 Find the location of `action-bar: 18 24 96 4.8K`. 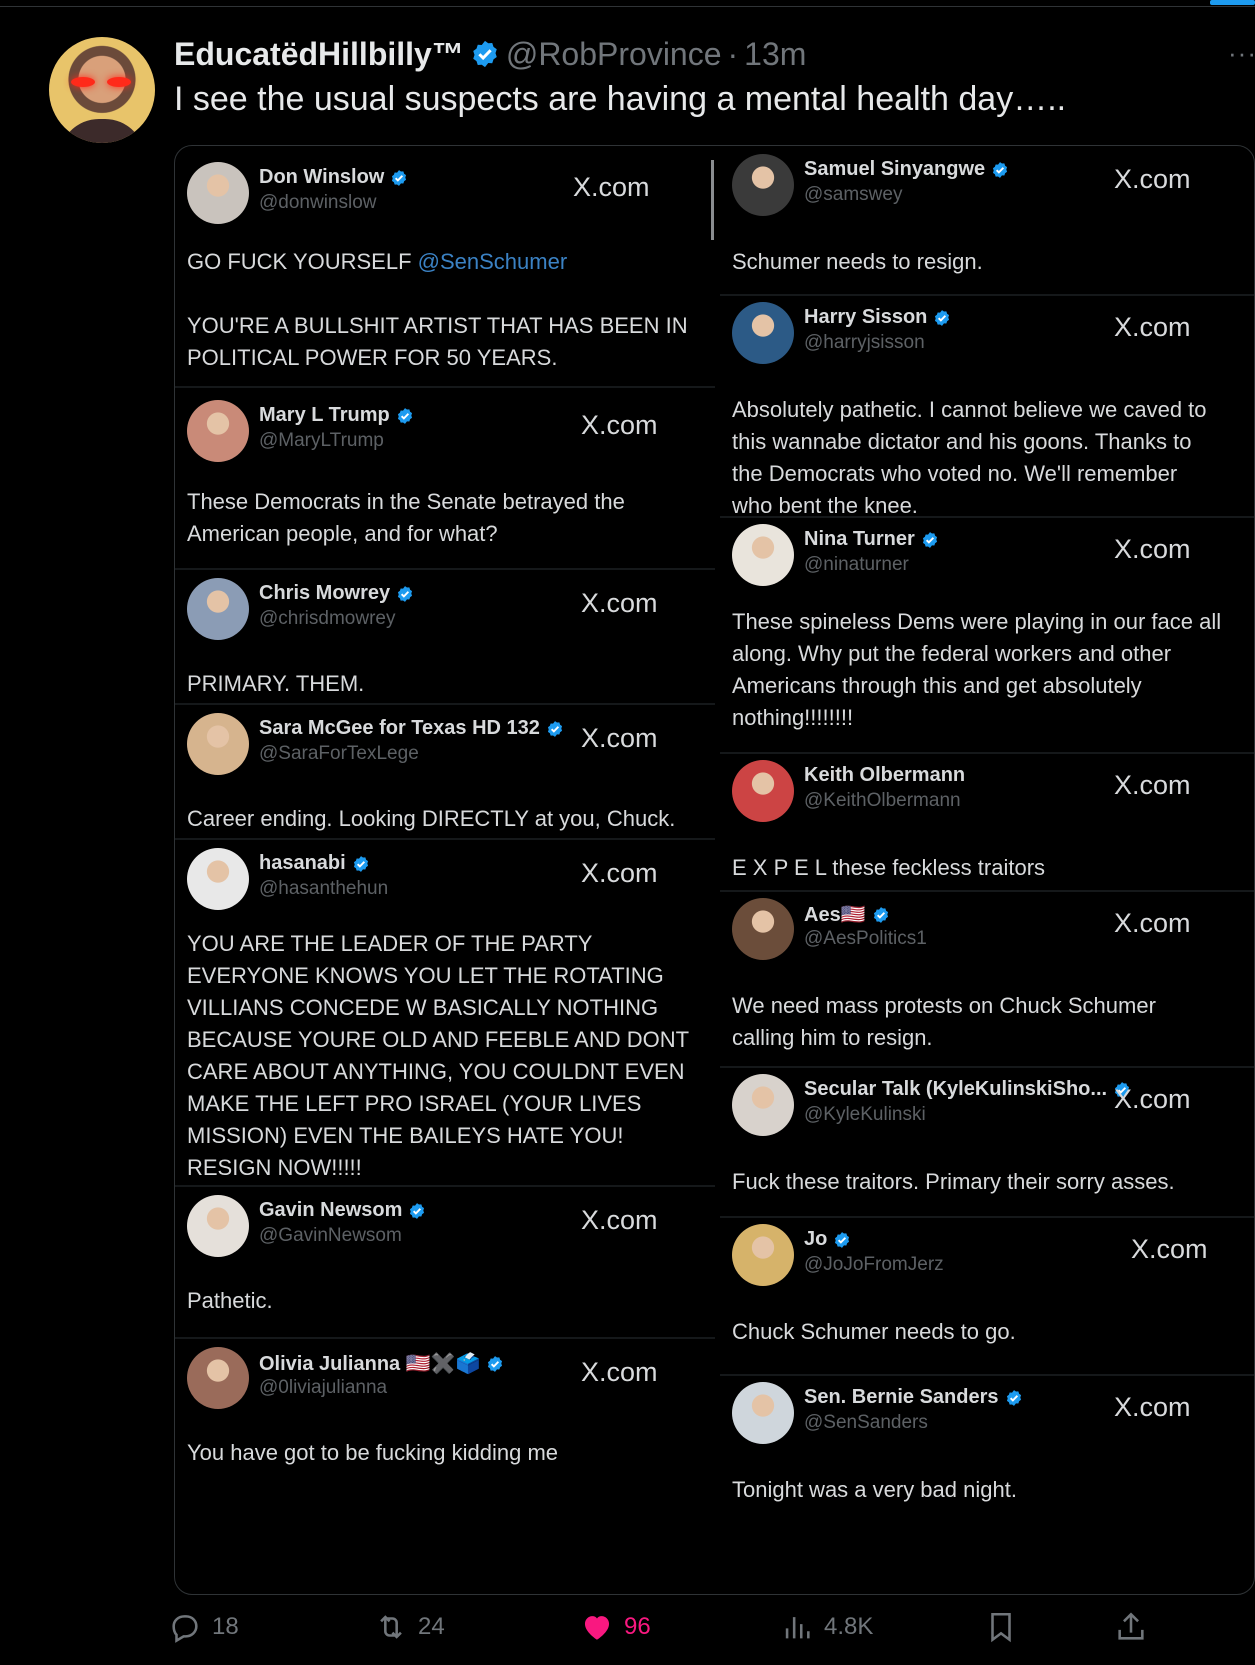

action-bar: 18 24 96 4.8K is located at coordinates (713, 1632).